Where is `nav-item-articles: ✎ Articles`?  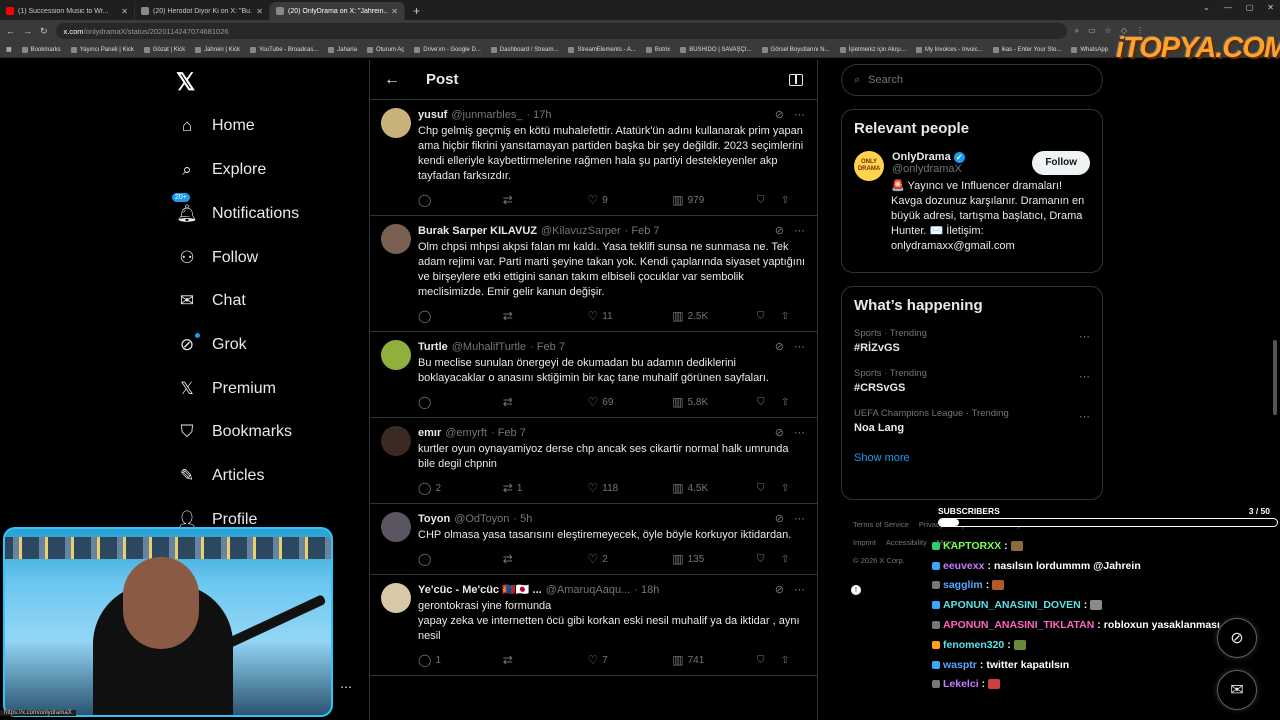
nav-item-articles: ✎ Articles is located at coordinates (220, 476).